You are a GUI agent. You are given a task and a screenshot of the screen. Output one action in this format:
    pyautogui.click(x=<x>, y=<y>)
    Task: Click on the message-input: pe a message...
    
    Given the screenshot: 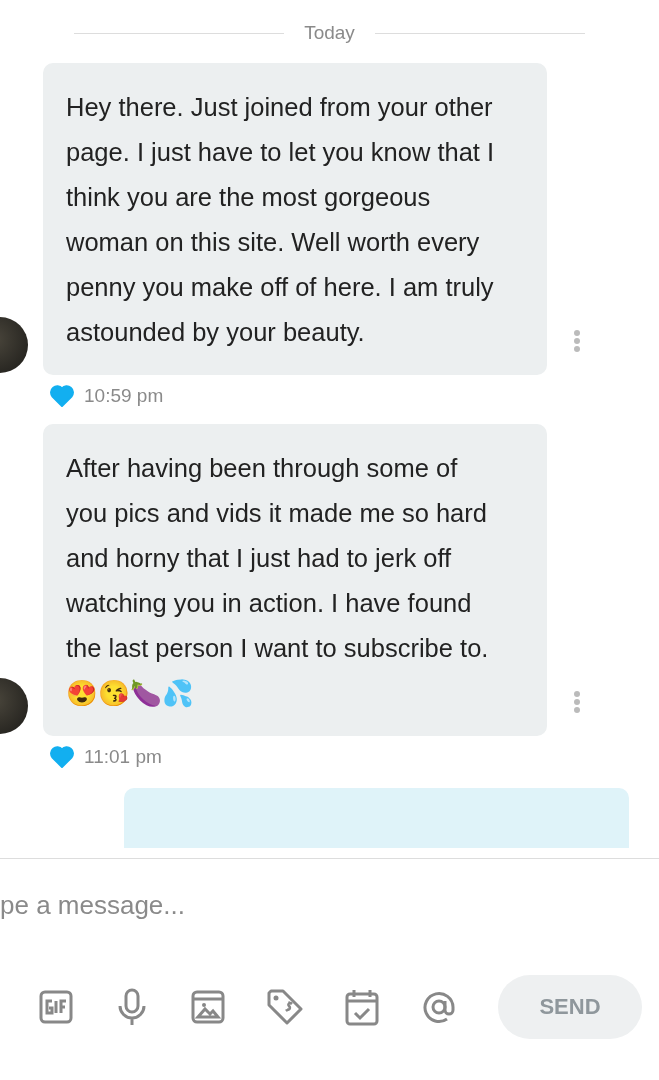 What is the action you would take?
    pyautogui.click(x=300, y=892)
    